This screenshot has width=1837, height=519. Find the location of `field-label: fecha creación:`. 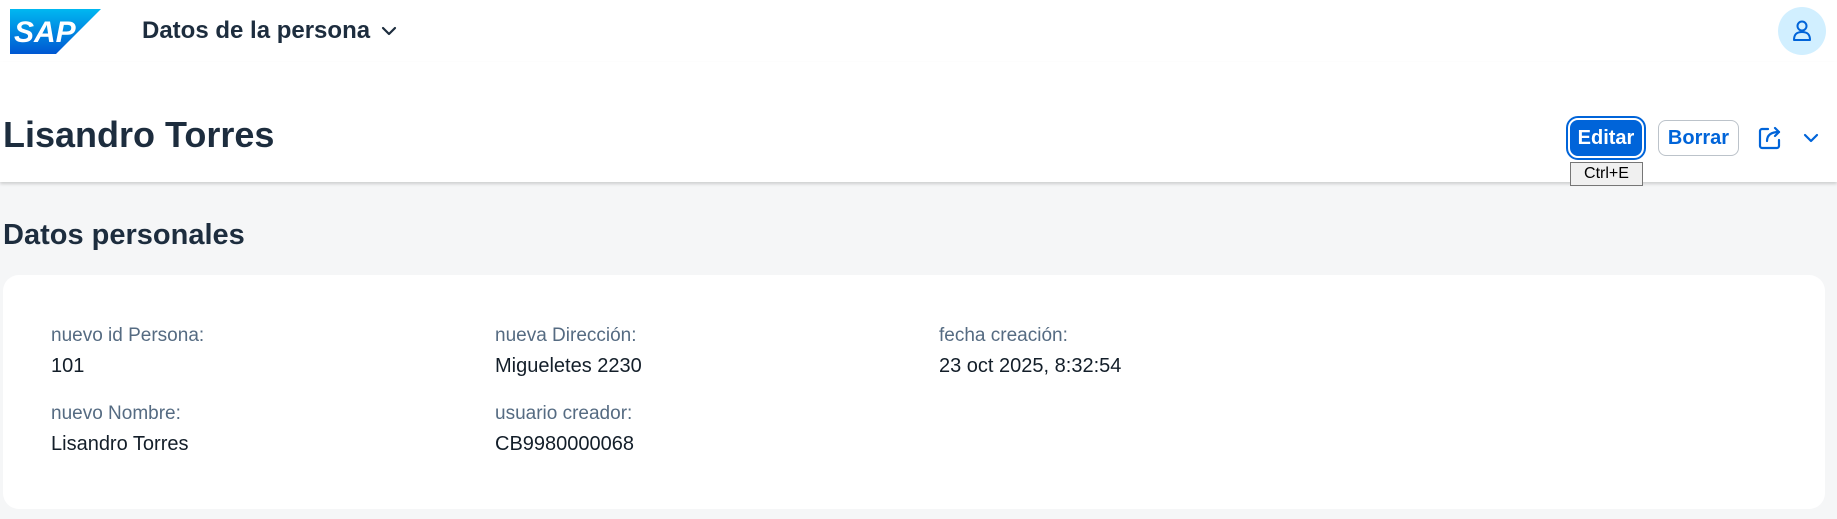

field-label: fecha creación: is located at coordinates (1003, 335).